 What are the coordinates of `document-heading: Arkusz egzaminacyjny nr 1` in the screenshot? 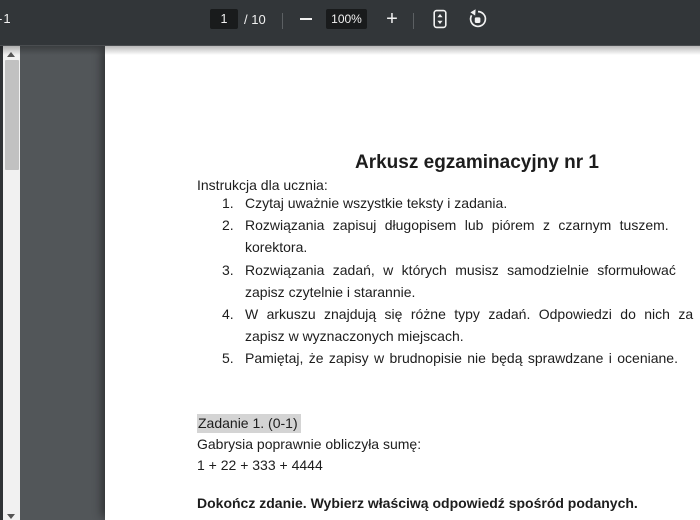 It's located at (477, 162).